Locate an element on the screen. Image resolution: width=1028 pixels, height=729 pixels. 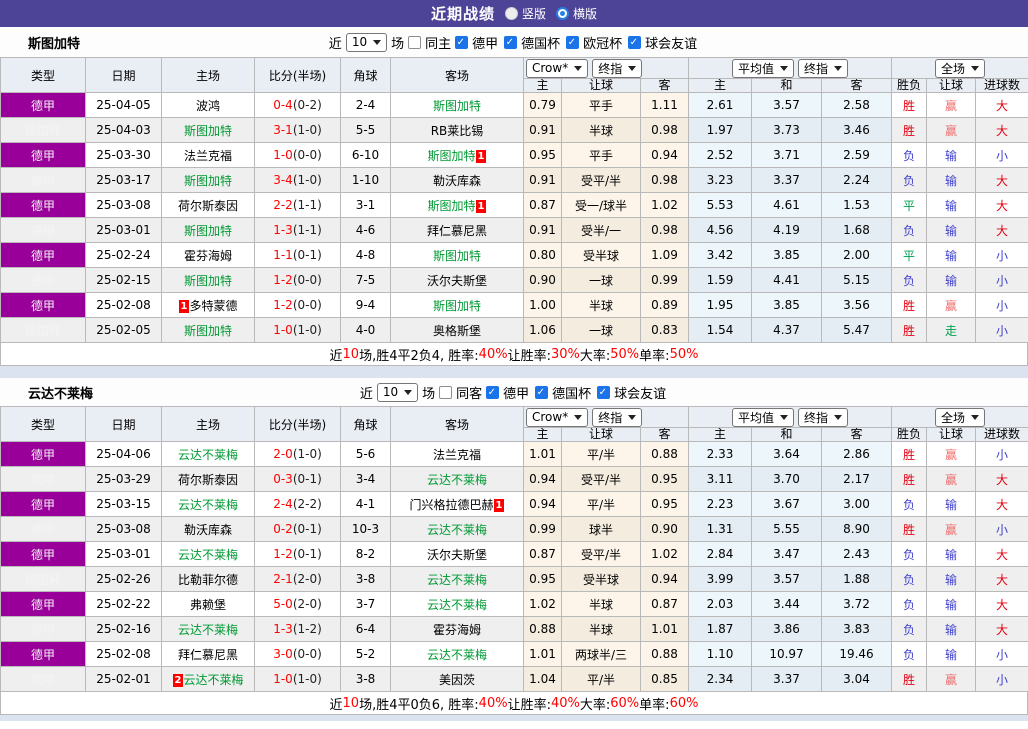
near-label: 近 is located at coordinates (366, 394).